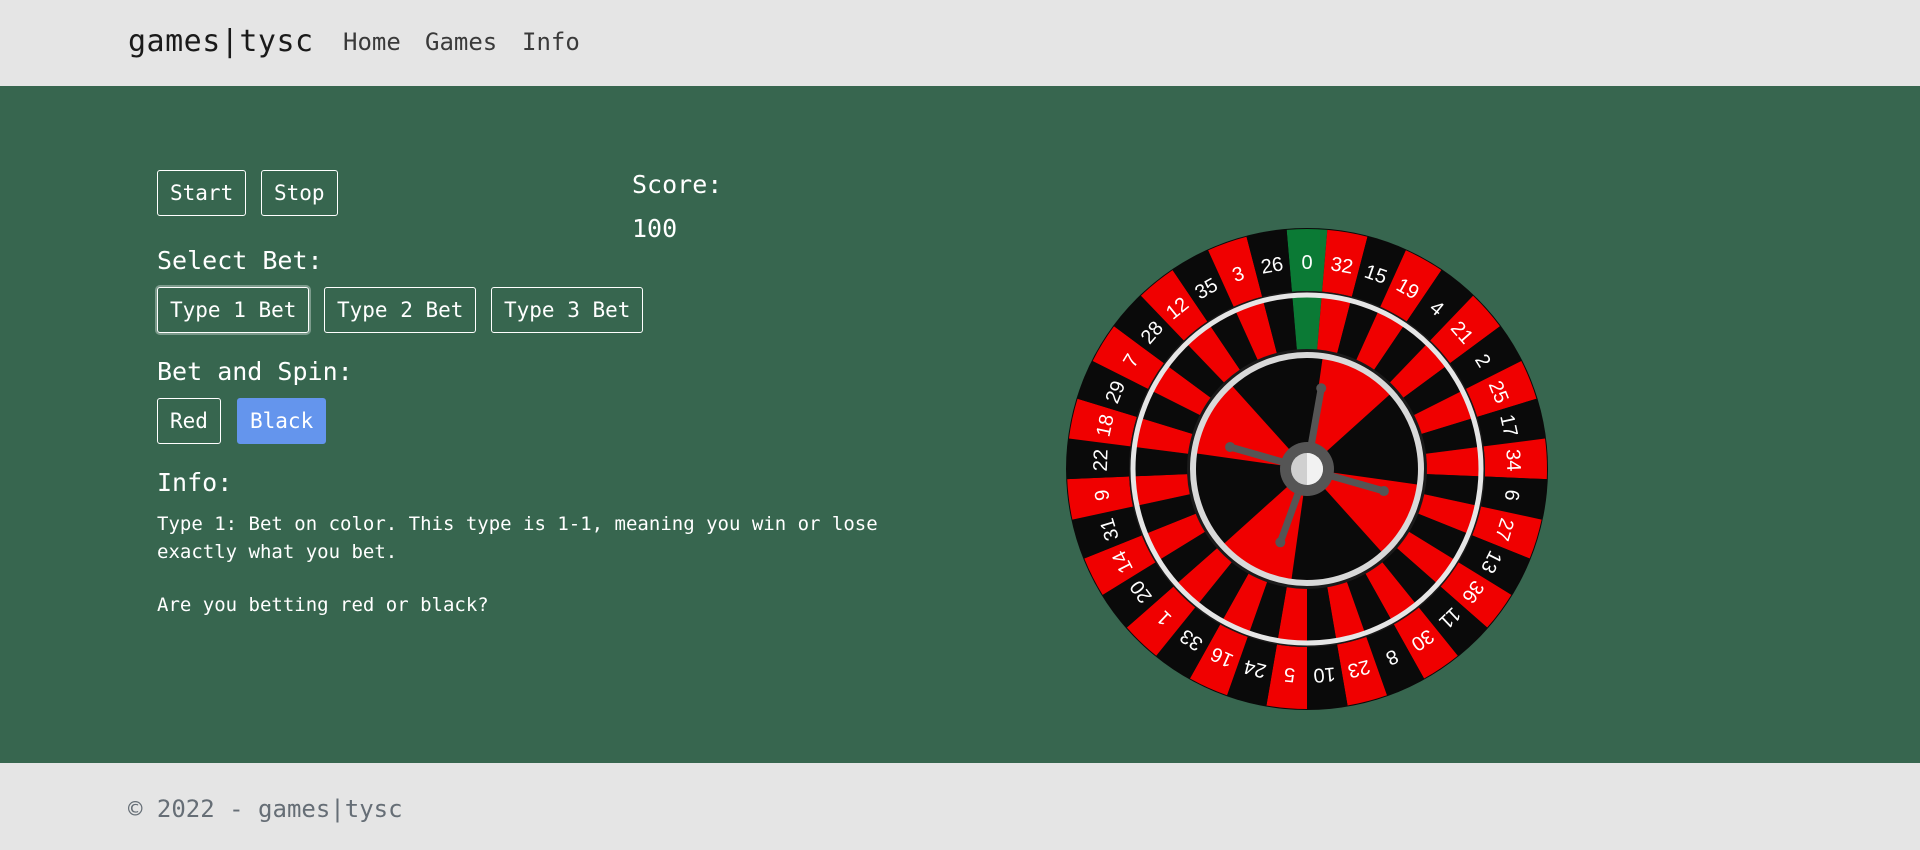 This screenshot has height=850, width=1920. I want to click on pocket-number-17: 17, so click(1508, 425).